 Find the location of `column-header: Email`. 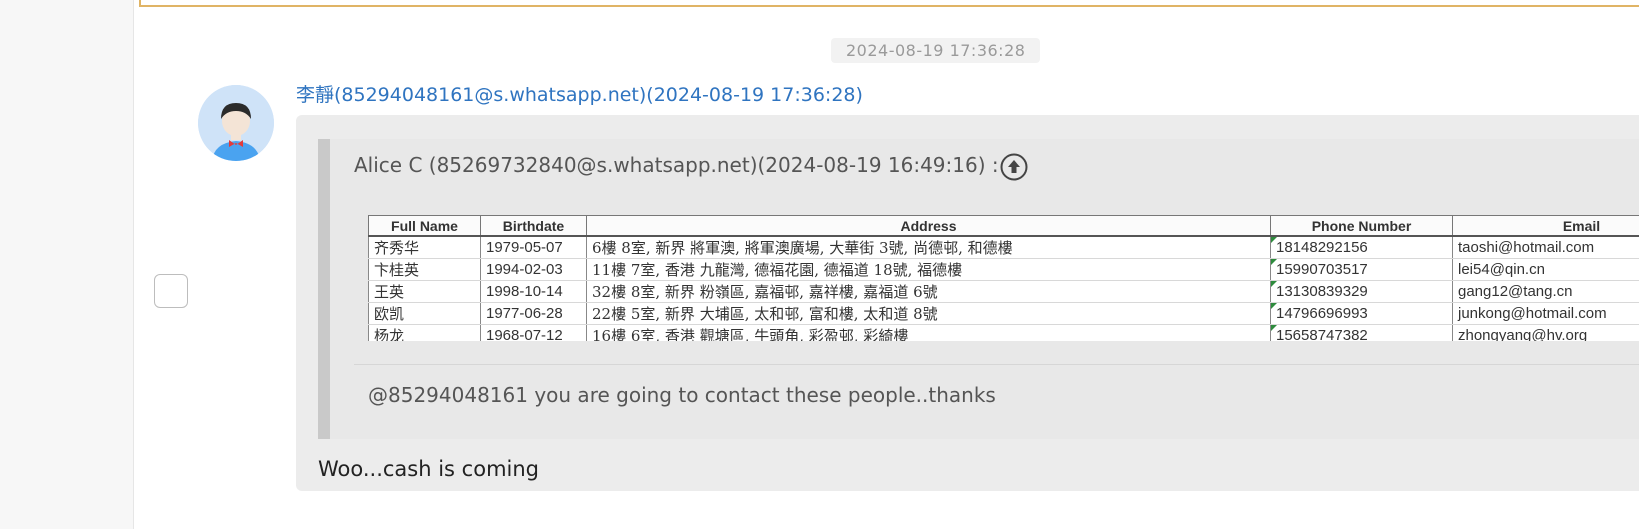

column-header: Email is located at coordinates (1545, 226).